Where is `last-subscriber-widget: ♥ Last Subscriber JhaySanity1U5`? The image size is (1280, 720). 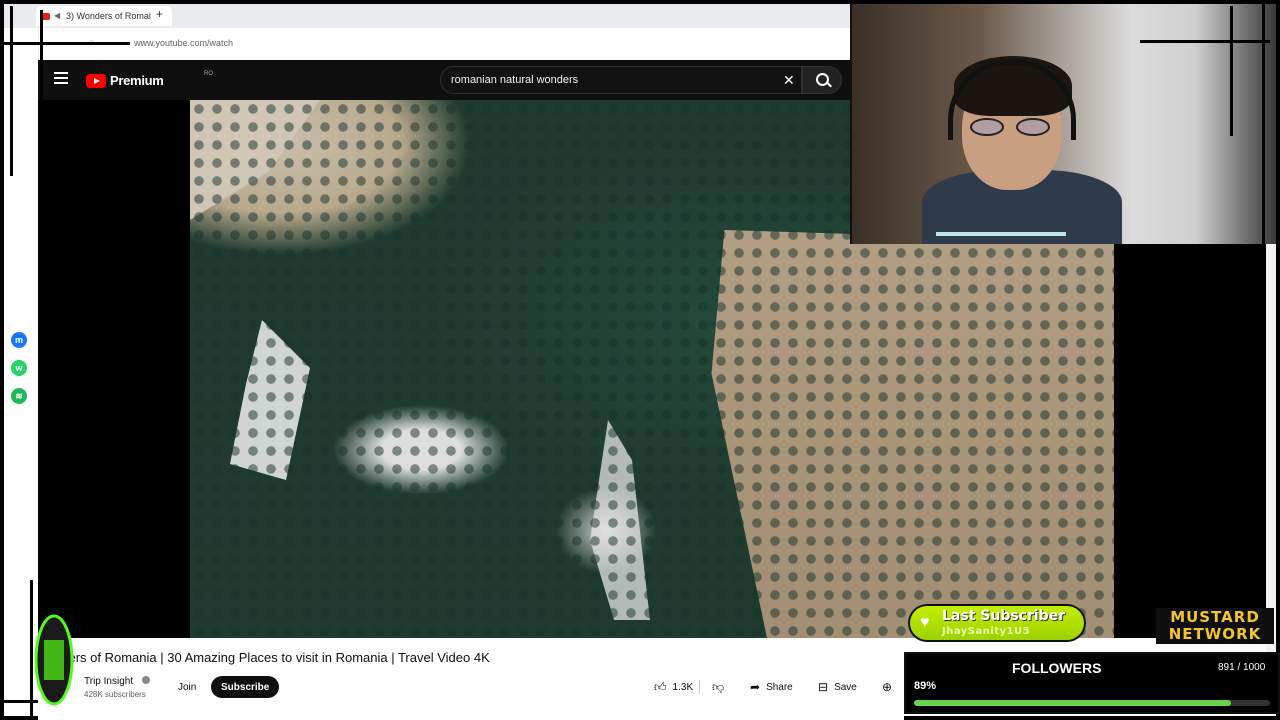 last-subscriber-widget: ♥ Last Subscriber JhaySanity1U5 is located at coordinates (997, 623).